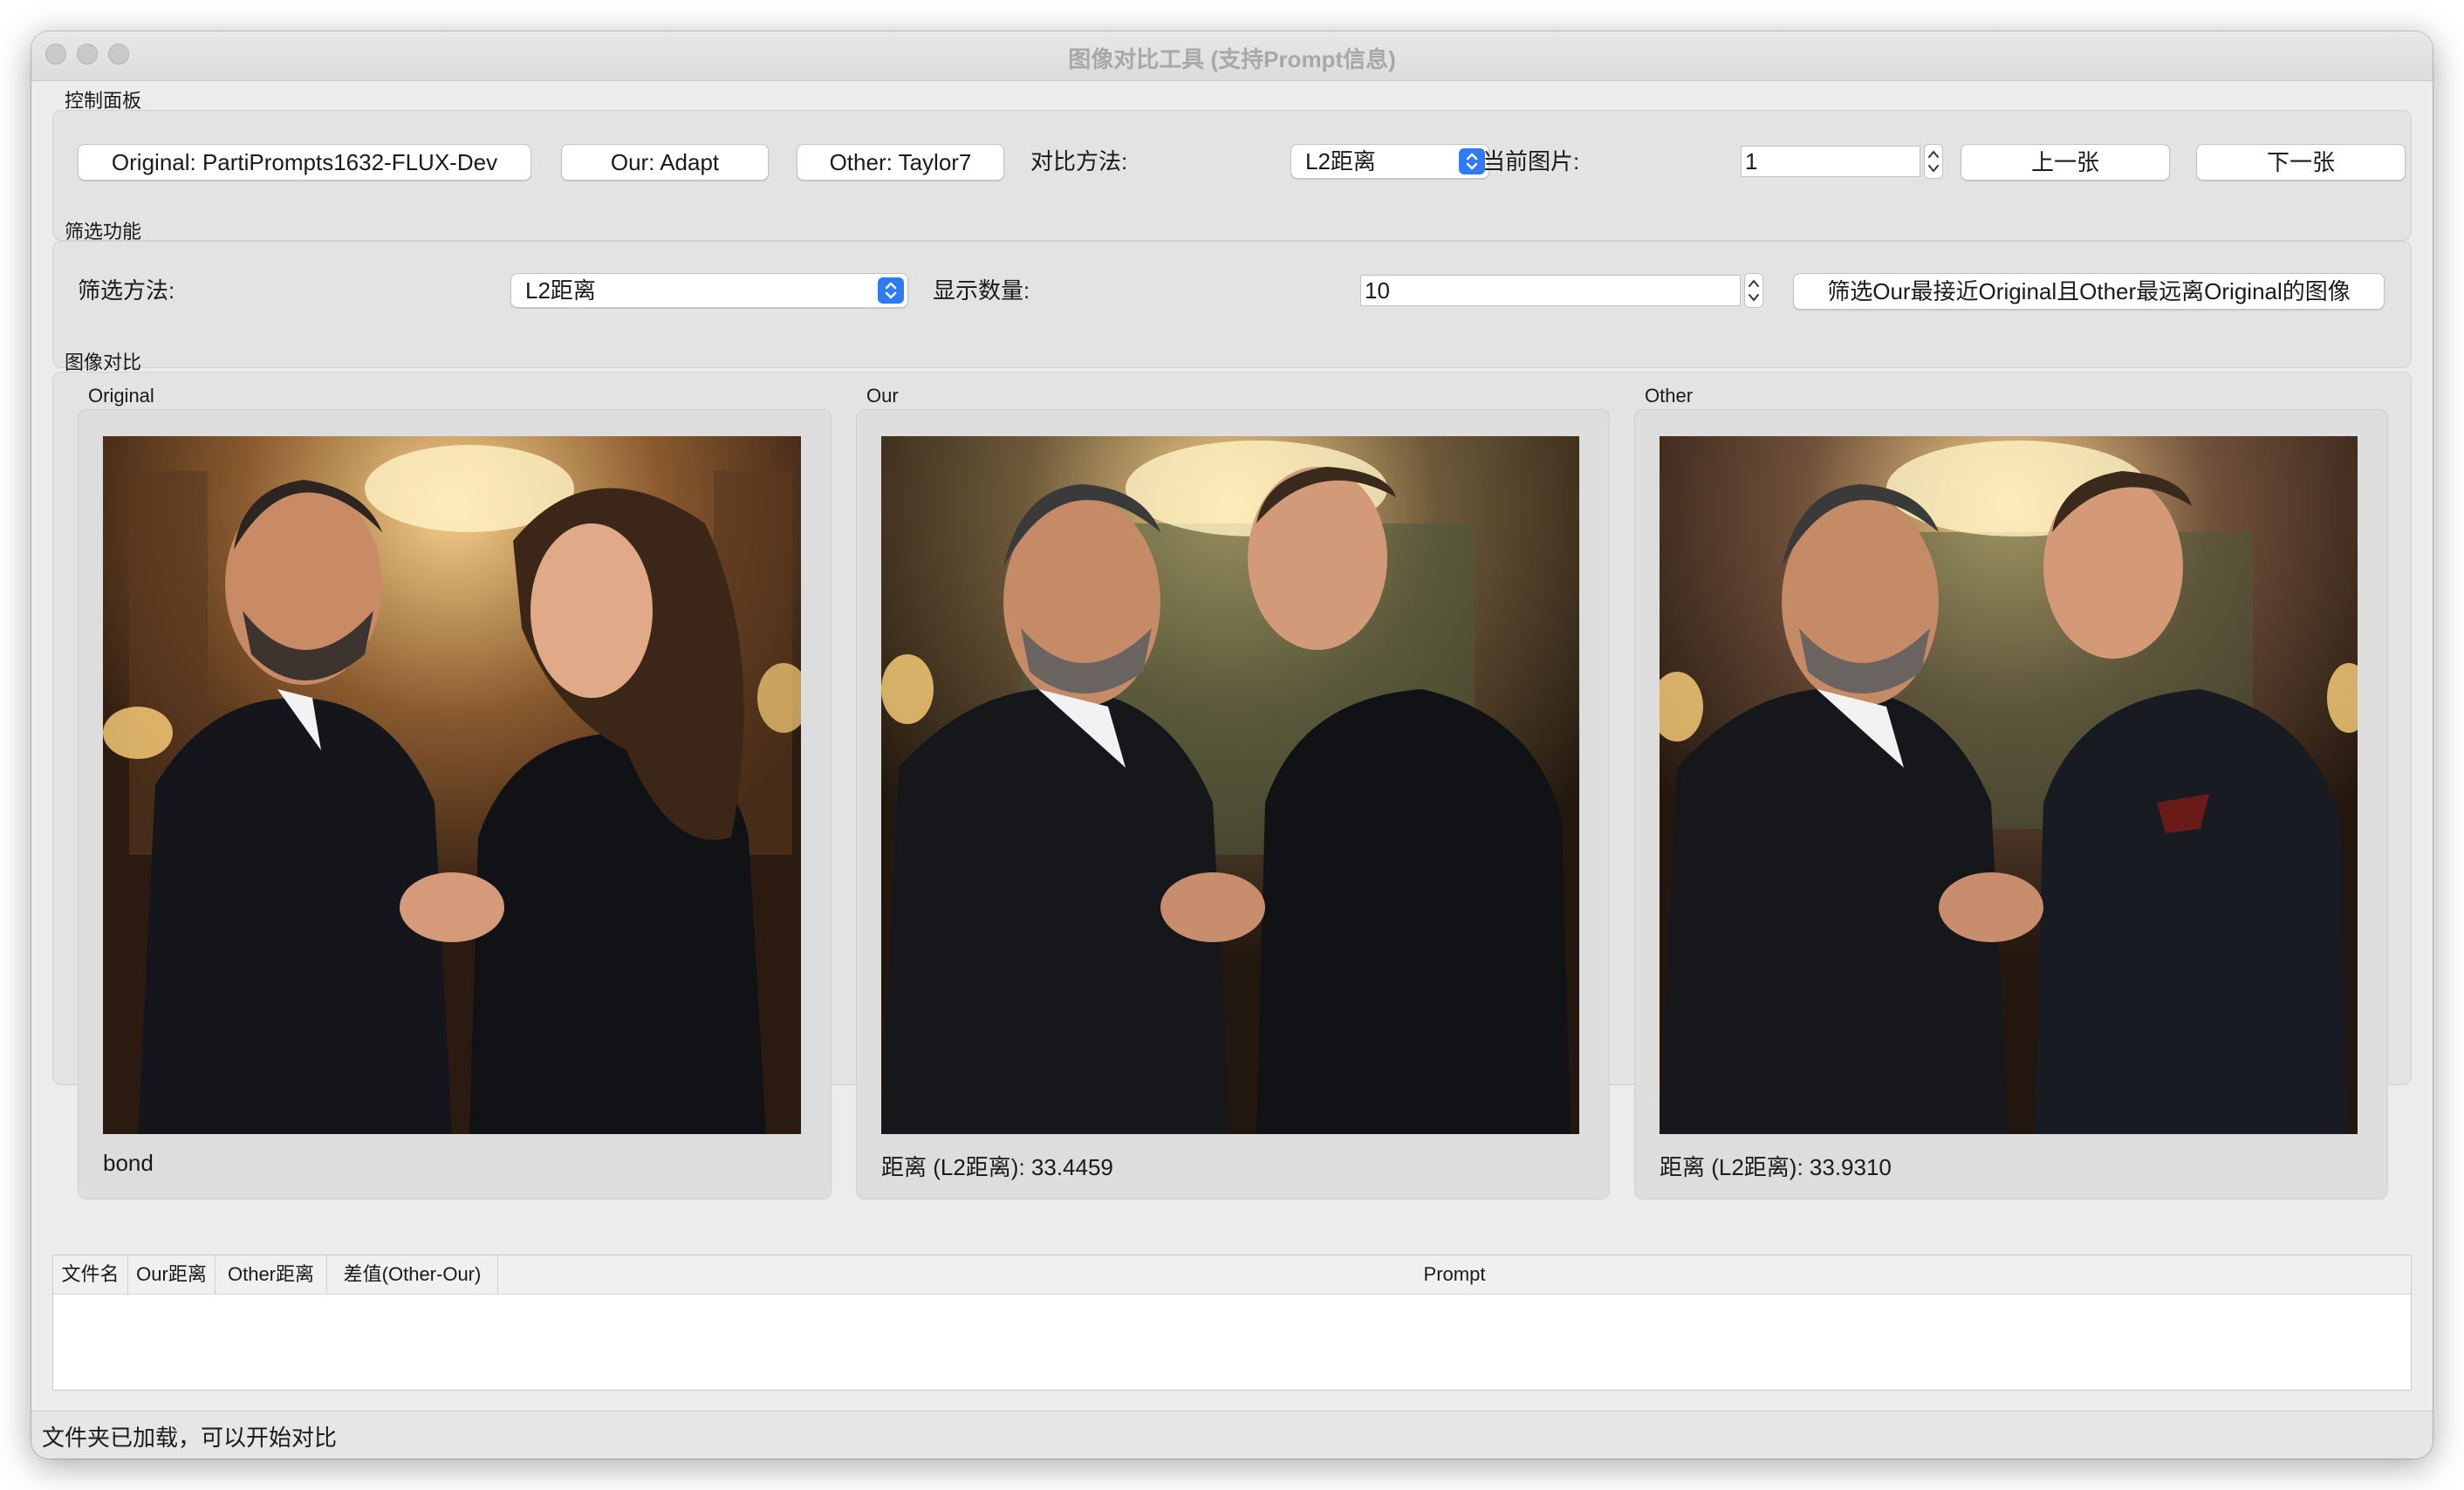 The width and height of the screenshot is (2464, 1490). I want to click on compare-method-label: 对比方法:, so click(1079, 161).